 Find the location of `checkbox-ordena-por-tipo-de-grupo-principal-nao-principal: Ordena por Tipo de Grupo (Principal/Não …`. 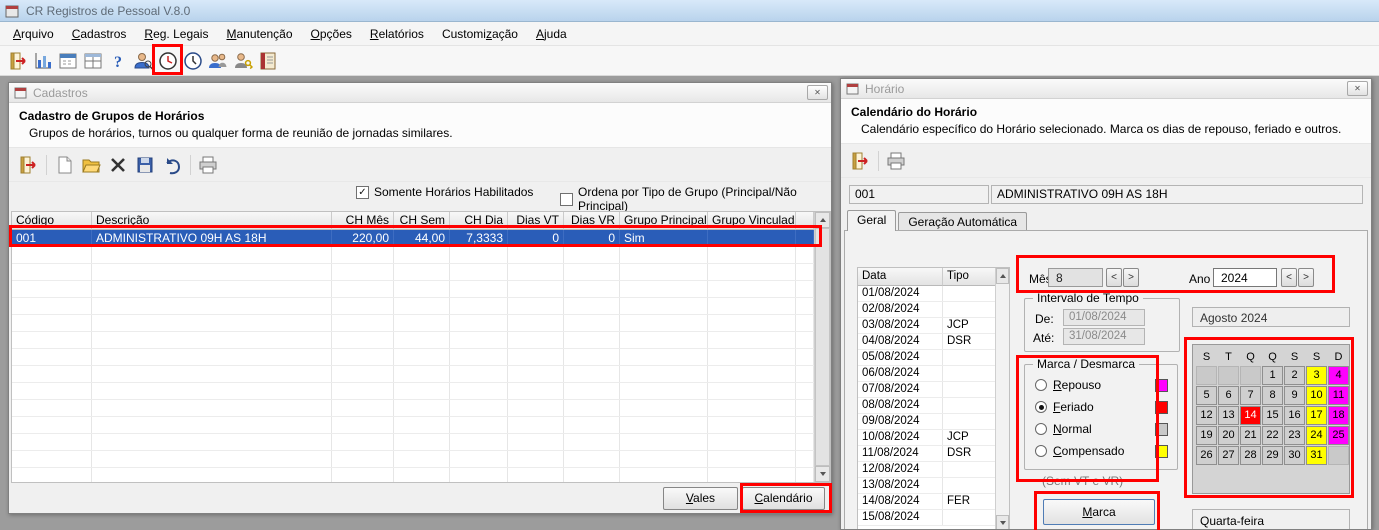

checkbox-ordena-por-tipo-de-grupo-principal-nao-principal: Ordena por Tipo de Grupo (Principal/Não … is located at coordinates (695, 199).